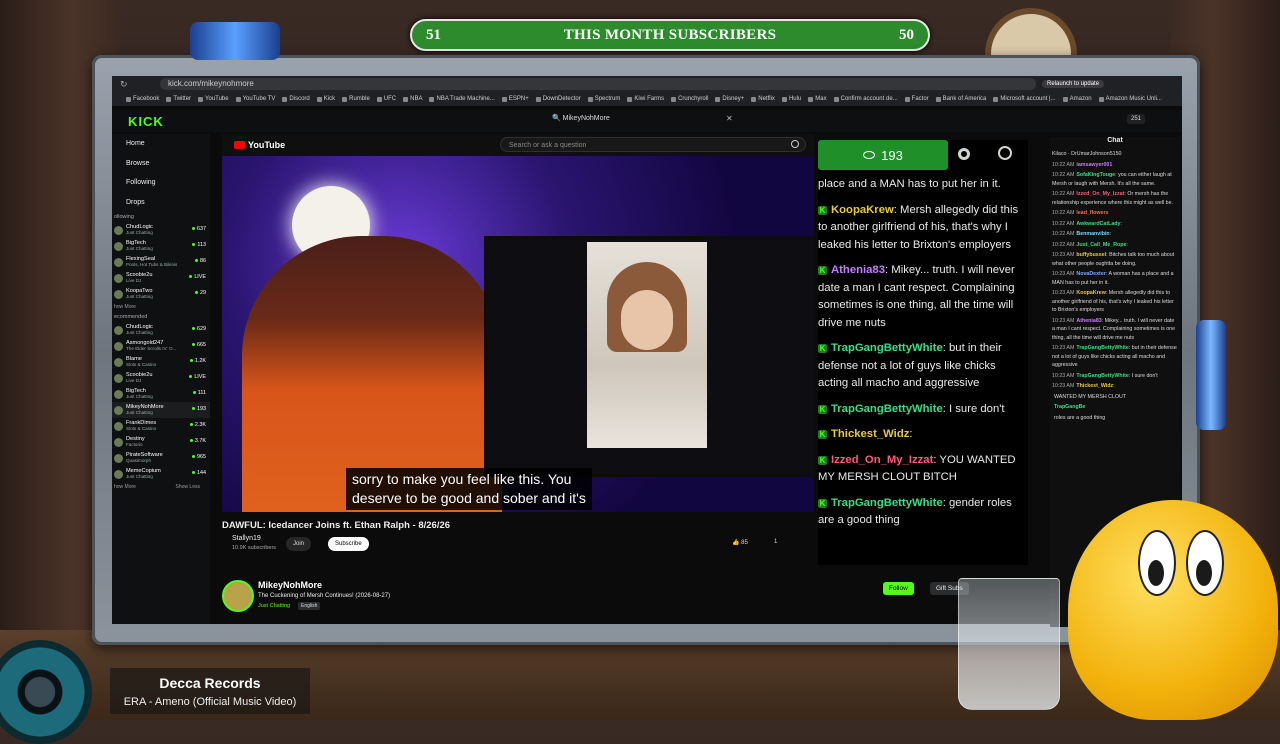 The image size is (1280, 744). I want to click on show-less-link: Show Less, so click(188, 487).